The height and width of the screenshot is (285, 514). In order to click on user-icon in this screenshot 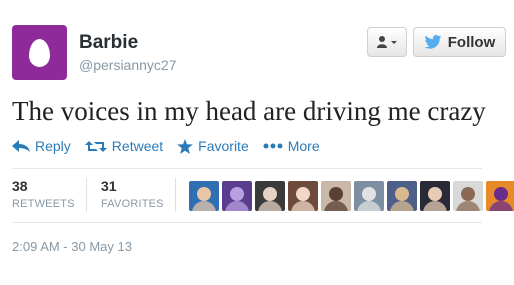, I will do `click(387, 42)`.